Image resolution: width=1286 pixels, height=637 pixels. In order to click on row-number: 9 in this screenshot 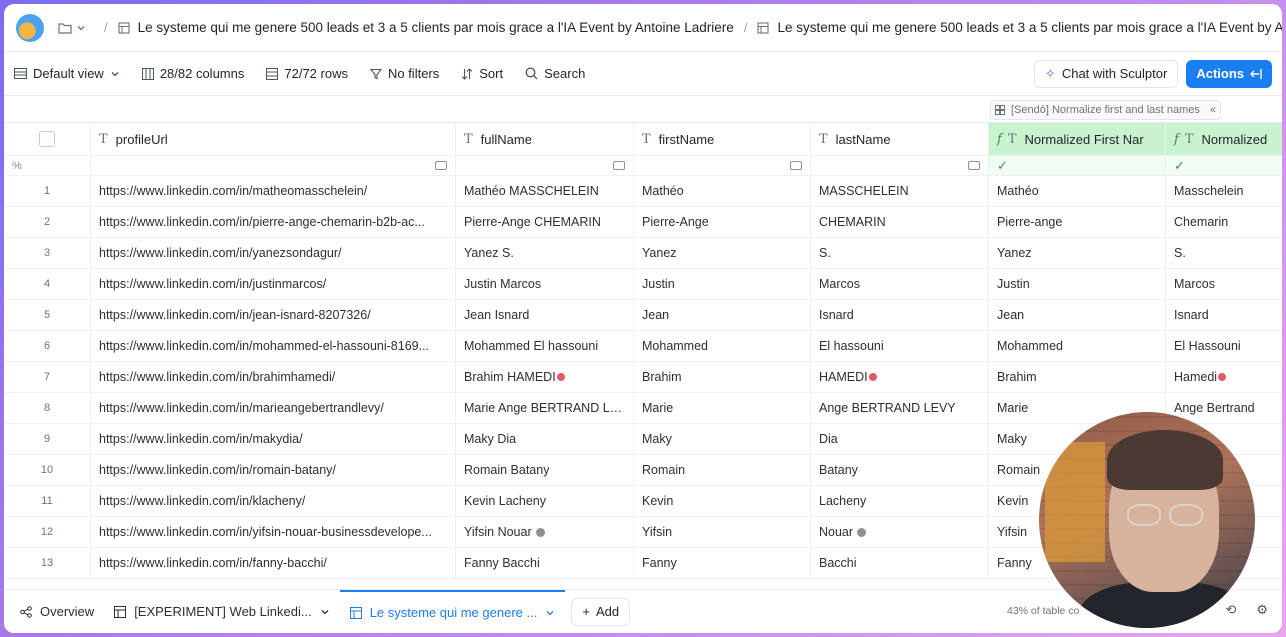, I will do `click(47, 439)`.